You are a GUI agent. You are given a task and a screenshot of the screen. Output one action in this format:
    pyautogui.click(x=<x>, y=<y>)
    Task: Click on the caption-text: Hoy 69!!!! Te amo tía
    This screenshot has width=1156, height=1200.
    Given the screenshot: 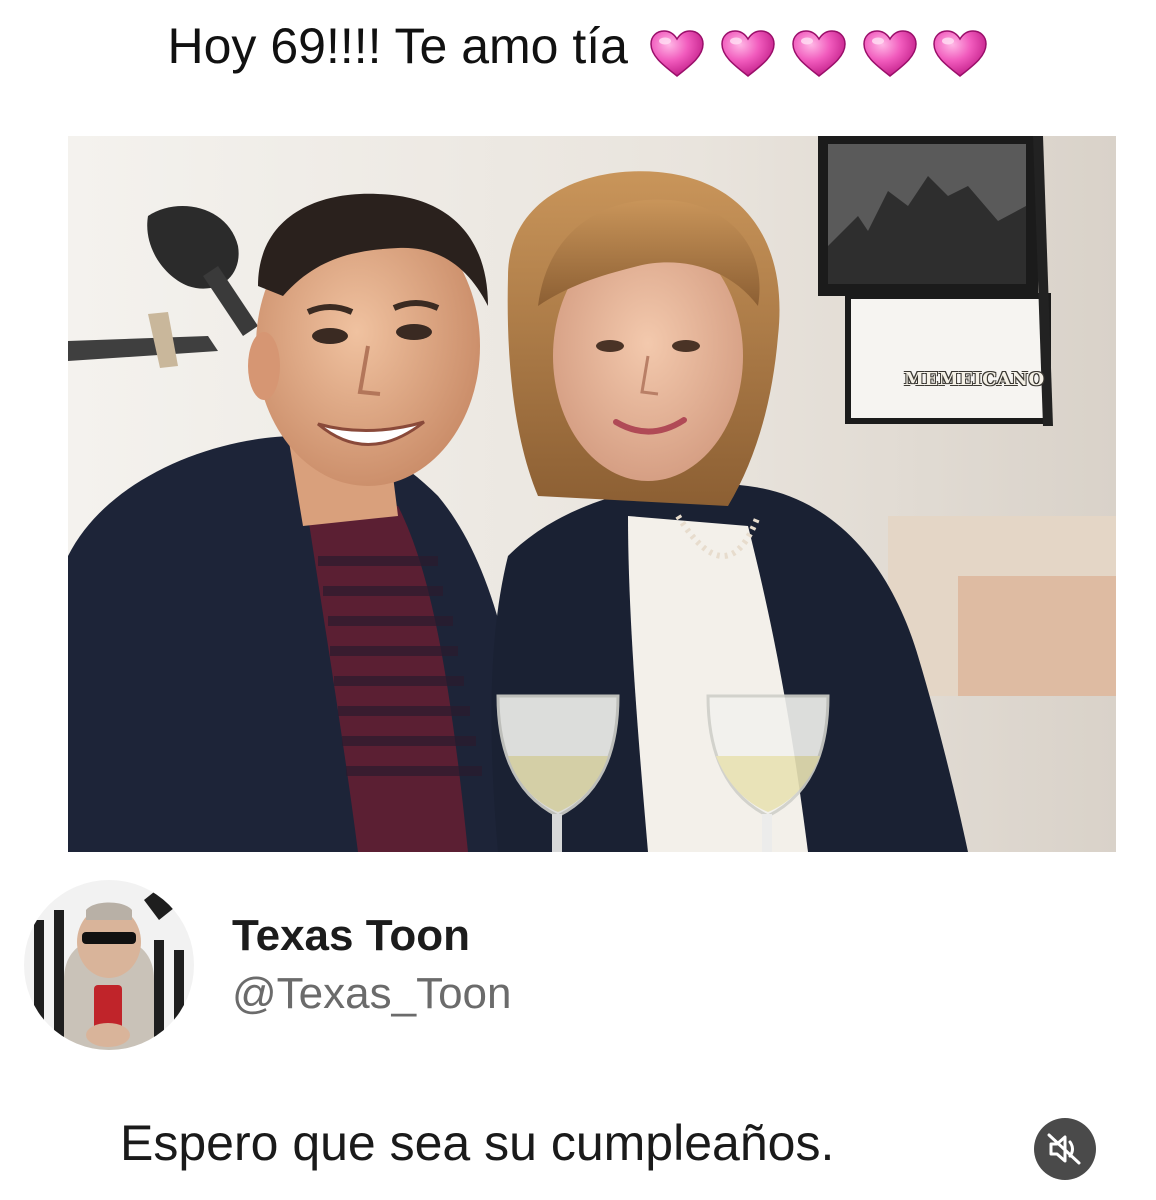 What is the action you would take?
    pyautogui.click(x=397, y=46)
    